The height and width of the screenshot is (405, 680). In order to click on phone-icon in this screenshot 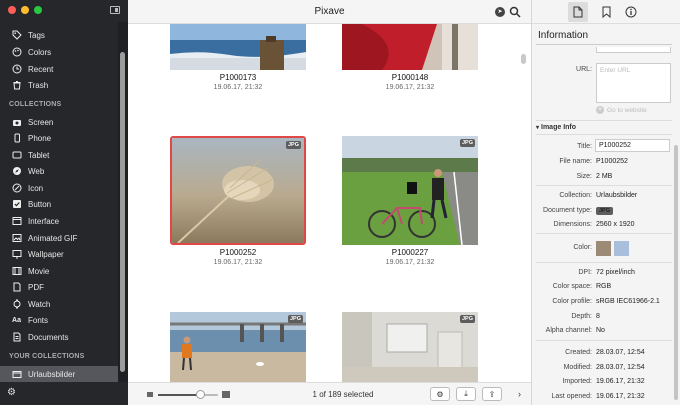, I will do `click(16, 138)`.